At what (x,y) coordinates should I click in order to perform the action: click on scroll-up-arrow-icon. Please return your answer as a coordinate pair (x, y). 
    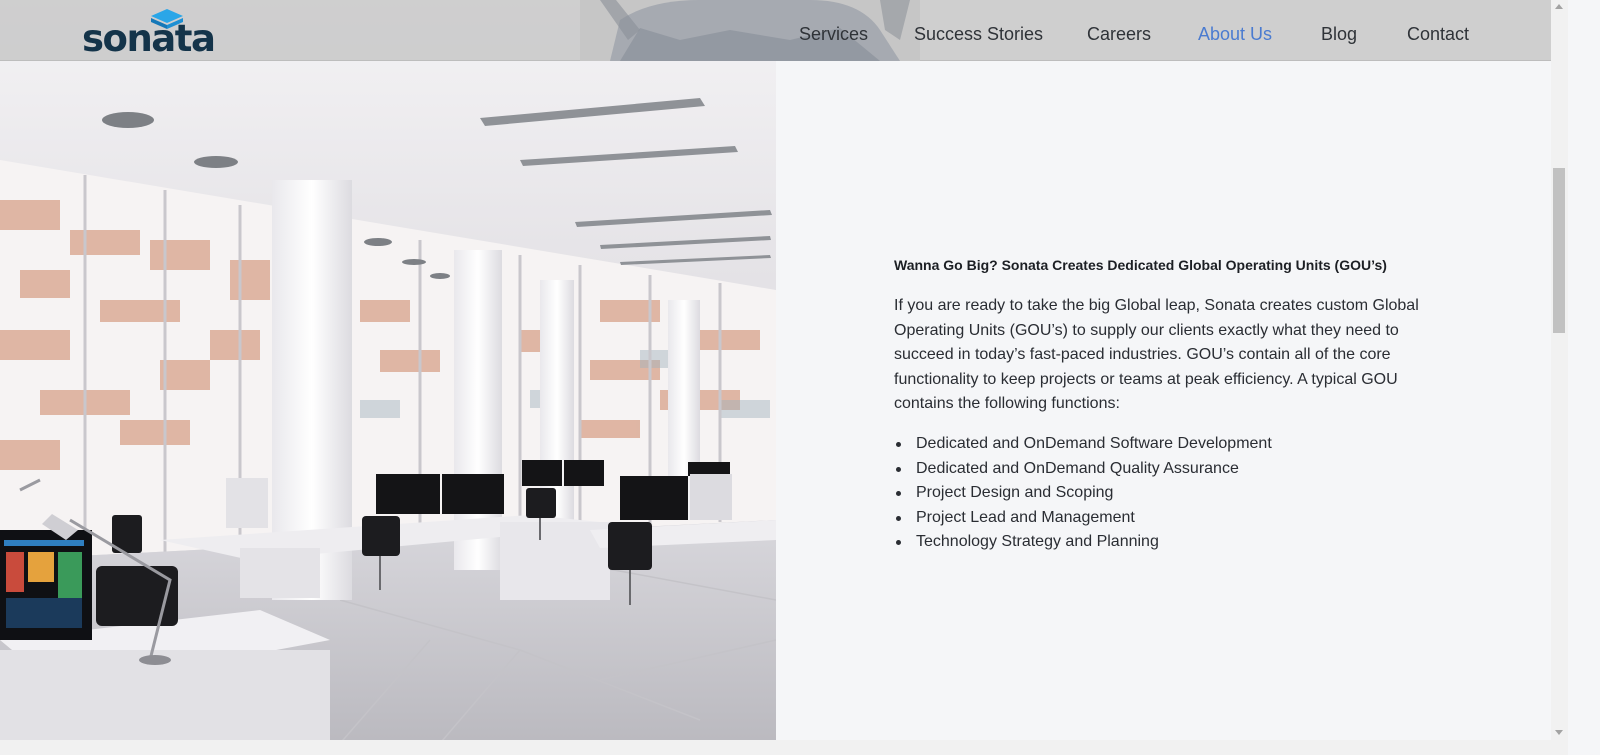
    Looking at the image, I should click on (1559, 6).